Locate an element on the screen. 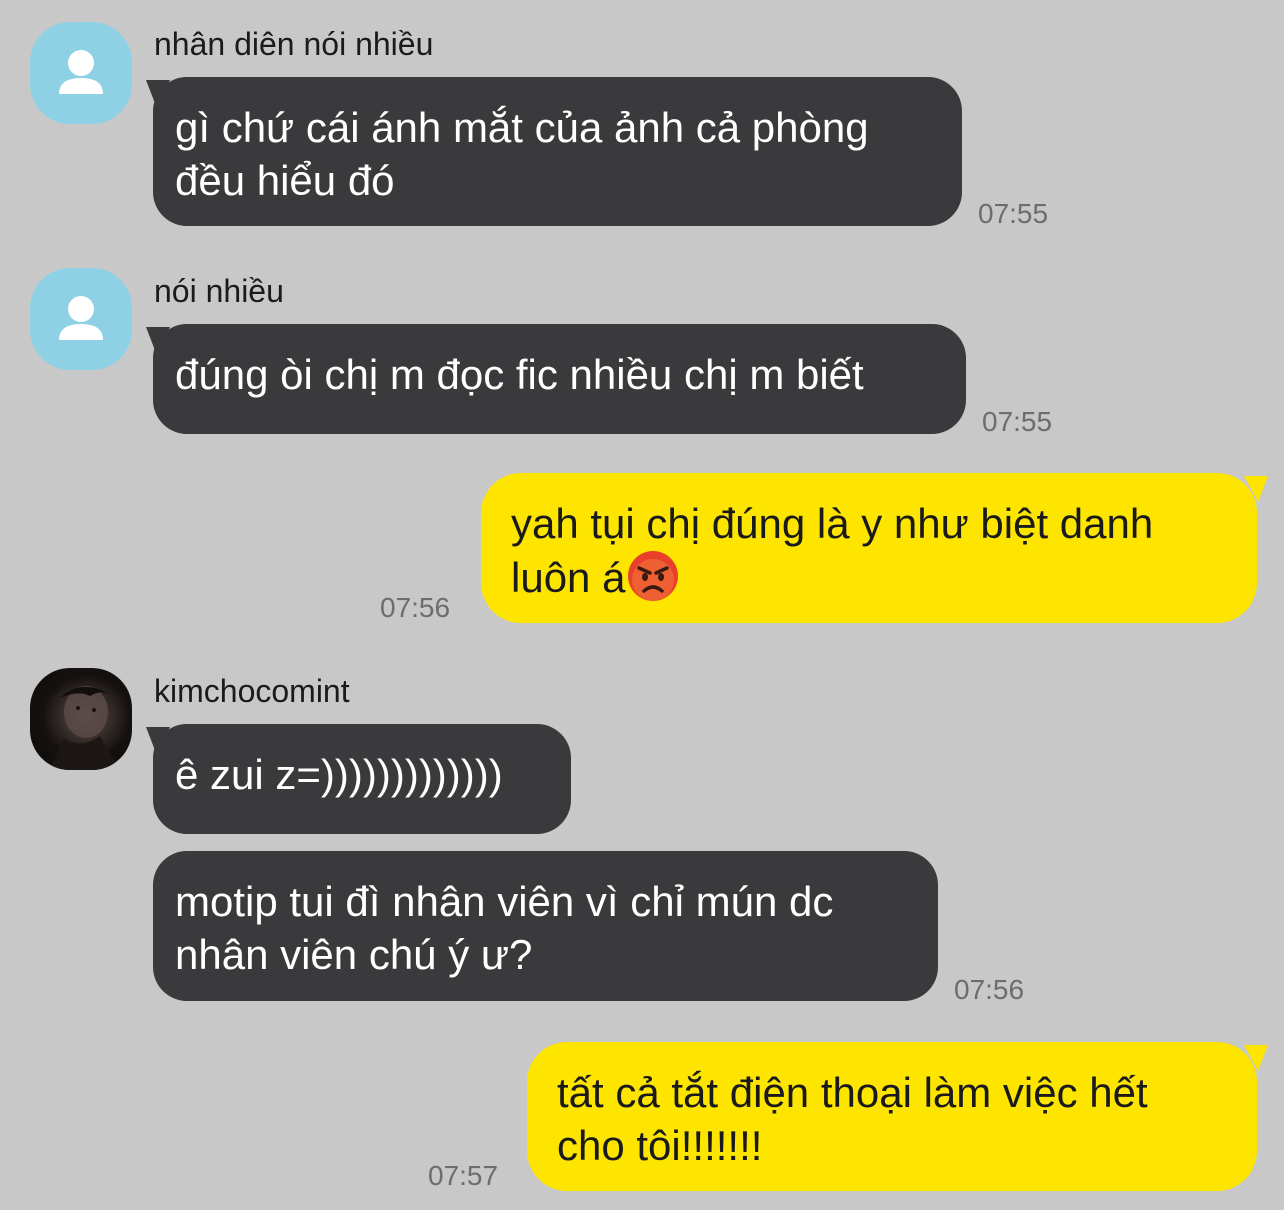  sender-name: nói nhiều is located at coordinates (219, 291).